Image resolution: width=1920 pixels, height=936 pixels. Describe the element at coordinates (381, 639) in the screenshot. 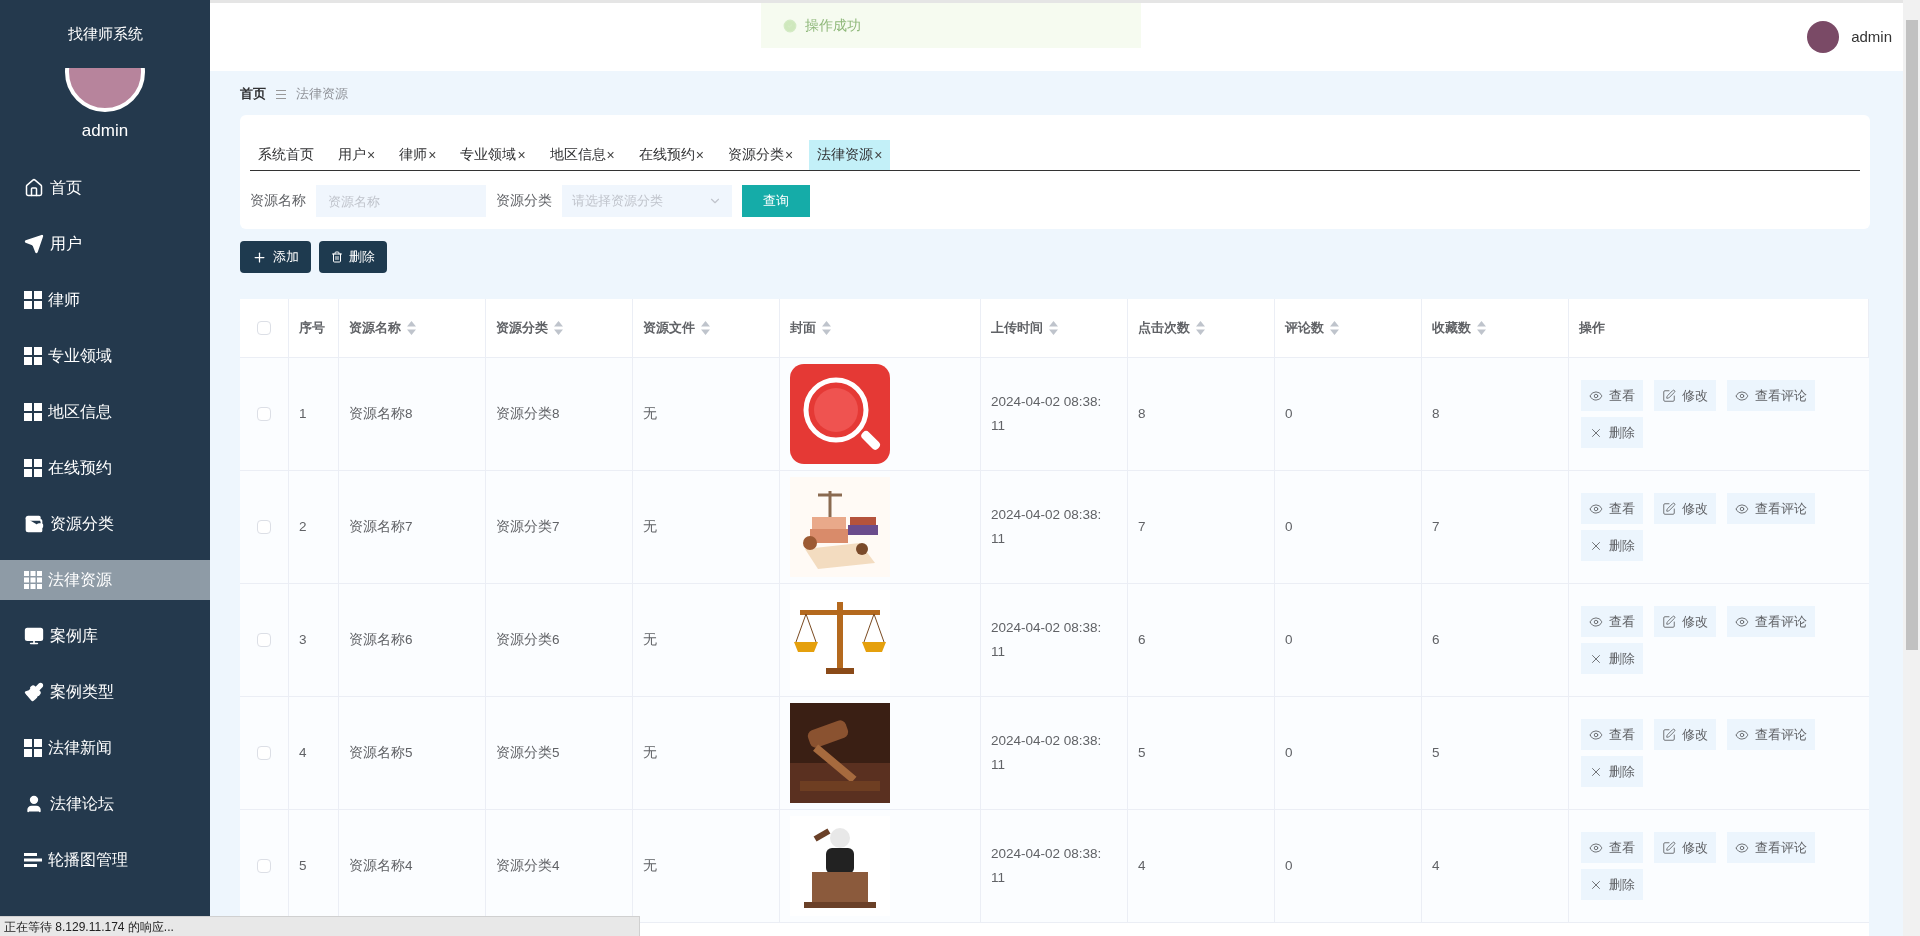

I see `table-cell-text: 资源名称6` at that location.